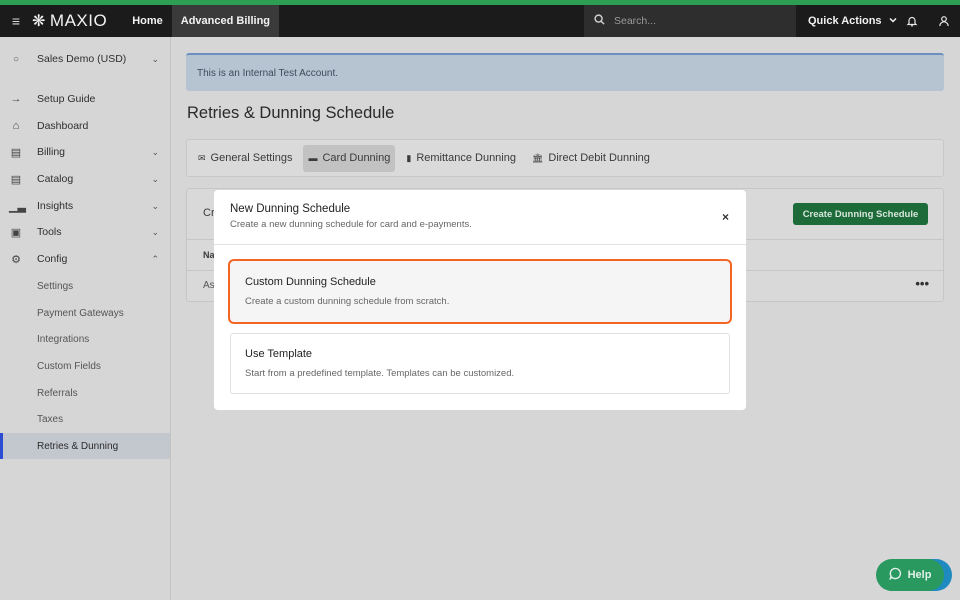 The image size is (960, 600). What do you see at coordinates (85, 339) in the screenshot?
I see `sidebar-subitem-integrations: Integrations` at bounding box center [85, 339].